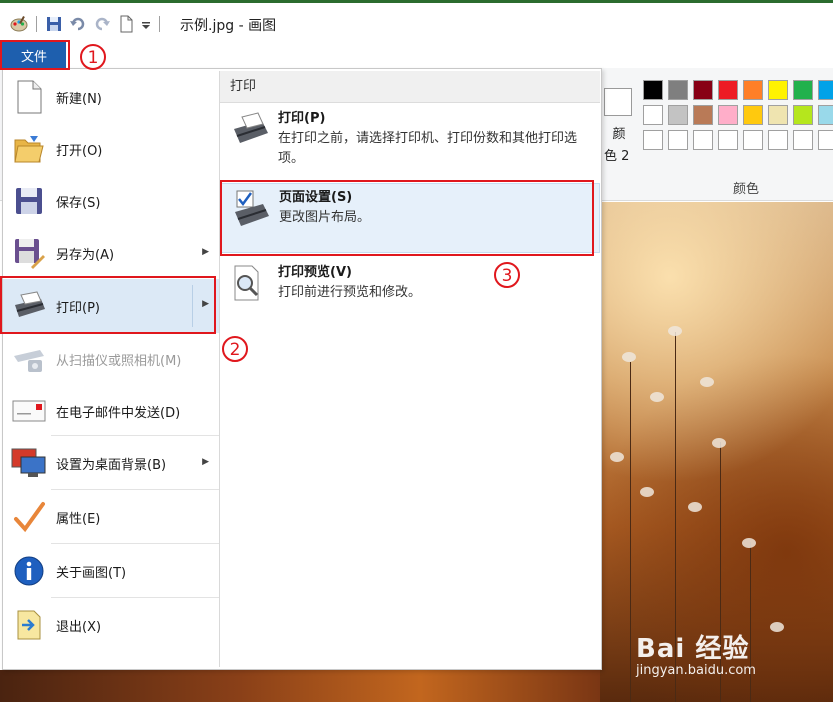 The image size is (833, 702). Describe the element at coordinates (618, 102) in the screenshot. I see `color-2-swatch` at that location.